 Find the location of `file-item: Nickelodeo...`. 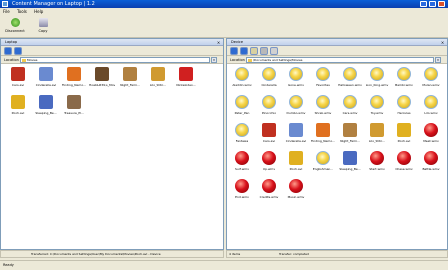

file-item: Nickelodeo... is located at coordinates (186, 80).